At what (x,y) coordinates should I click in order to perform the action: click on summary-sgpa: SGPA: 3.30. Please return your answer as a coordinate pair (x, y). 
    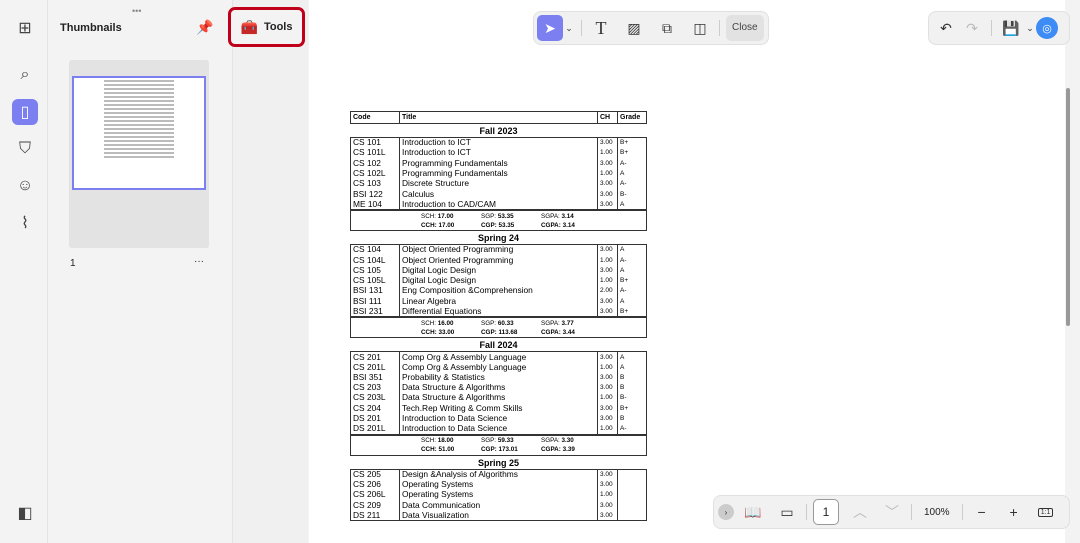
    Looking at the image, I should click on (571, 440).